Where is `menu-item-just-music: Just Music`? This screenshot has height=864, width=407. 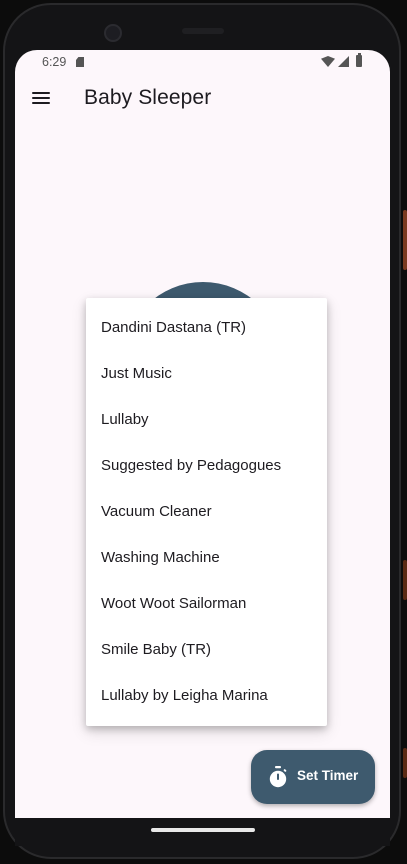 menu-item-just-music: Just Music is located at coordinates (206, 374).